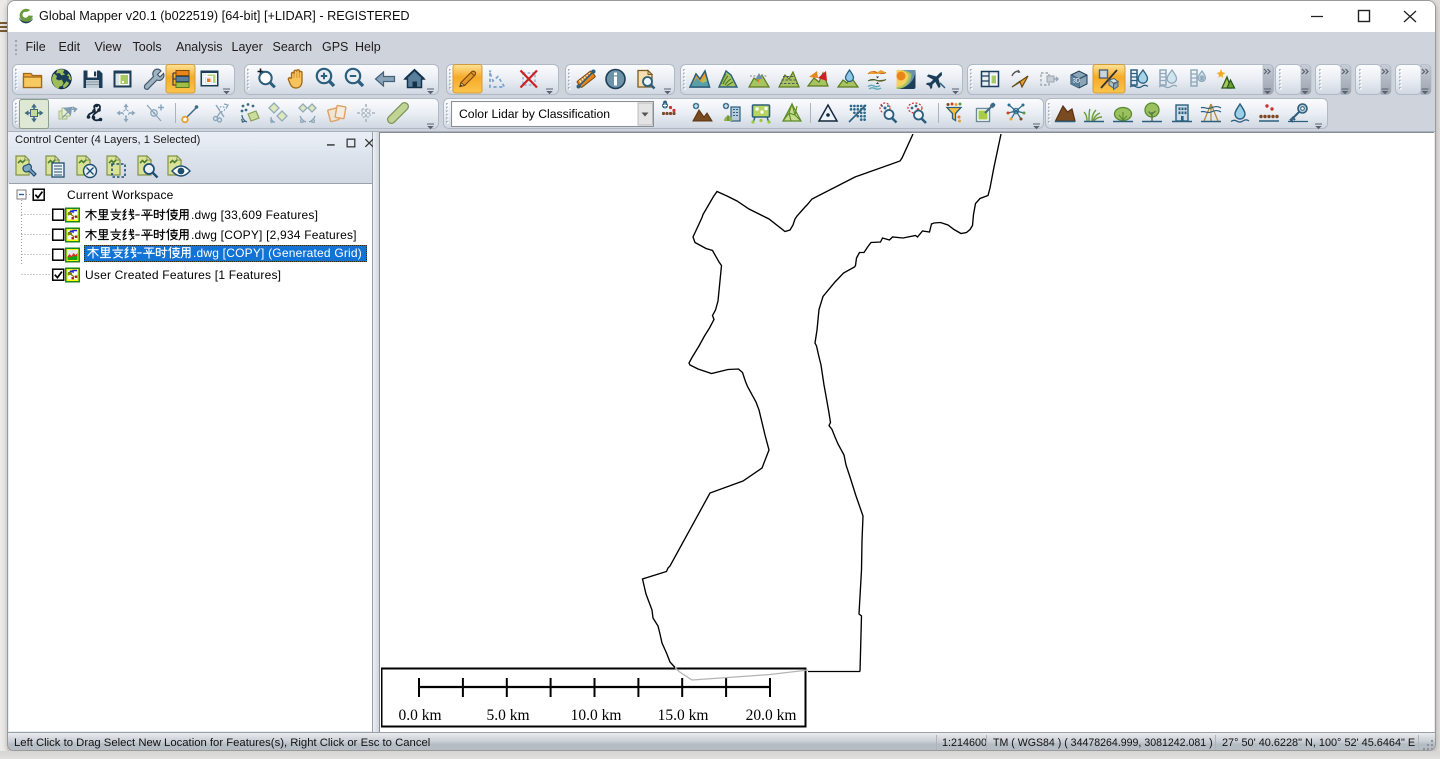 The width and height of the screenshot is (1440, 759). Describe the element at coordinates (596, 715) in the screenshot. I see `svg-text: 10.0 km` at that location.